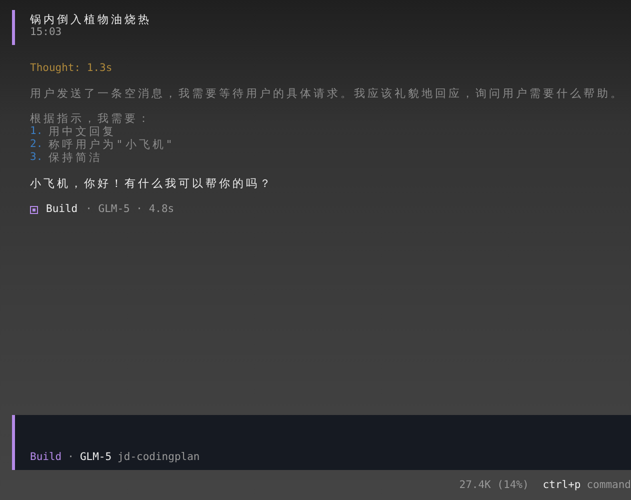 This screenshot has width=631, height=500. I want to click on thought-label: Thought: 1.3s, so click(71, 68).